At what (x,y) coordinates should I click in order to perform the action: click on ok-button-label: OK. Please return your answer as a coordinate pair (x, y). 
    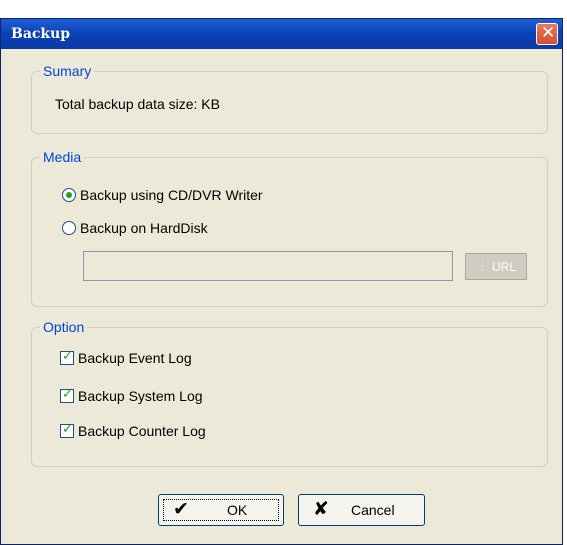
    Looking at the image, I should click on (237, 510).